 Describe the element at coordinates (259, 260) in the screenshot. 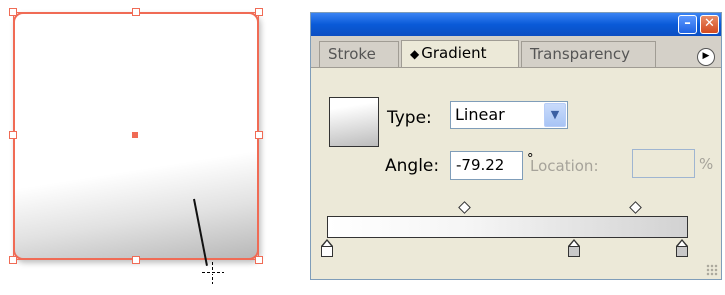

I see `handle-bottom-right` at that location.